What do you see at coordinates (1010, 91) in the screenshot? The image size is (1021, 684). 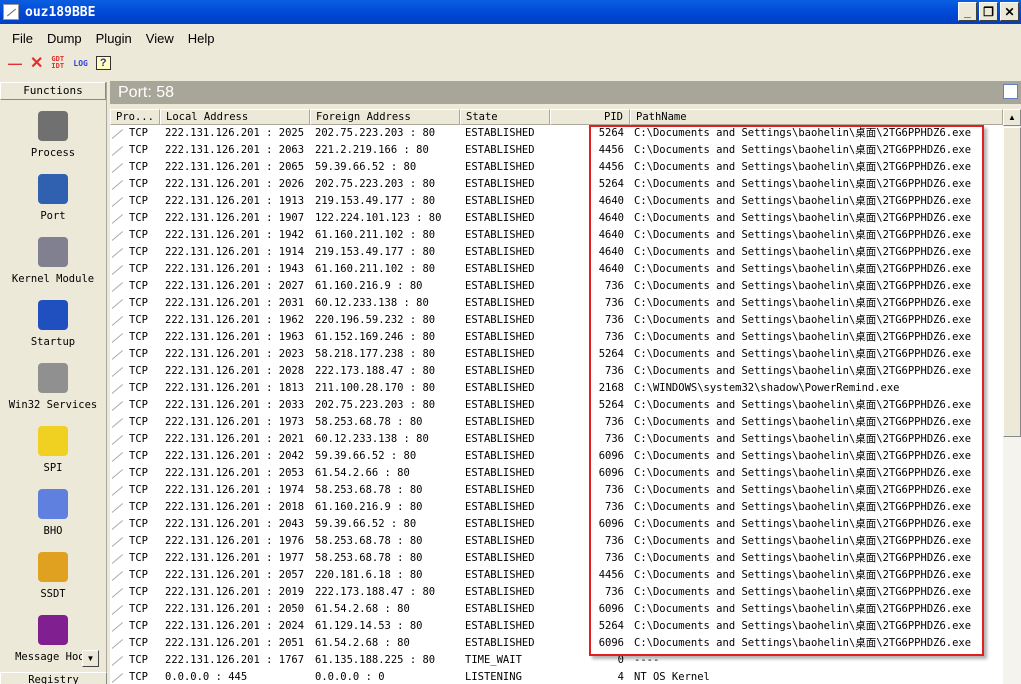 I see `export-icon` at bounding box center [1010, 91].